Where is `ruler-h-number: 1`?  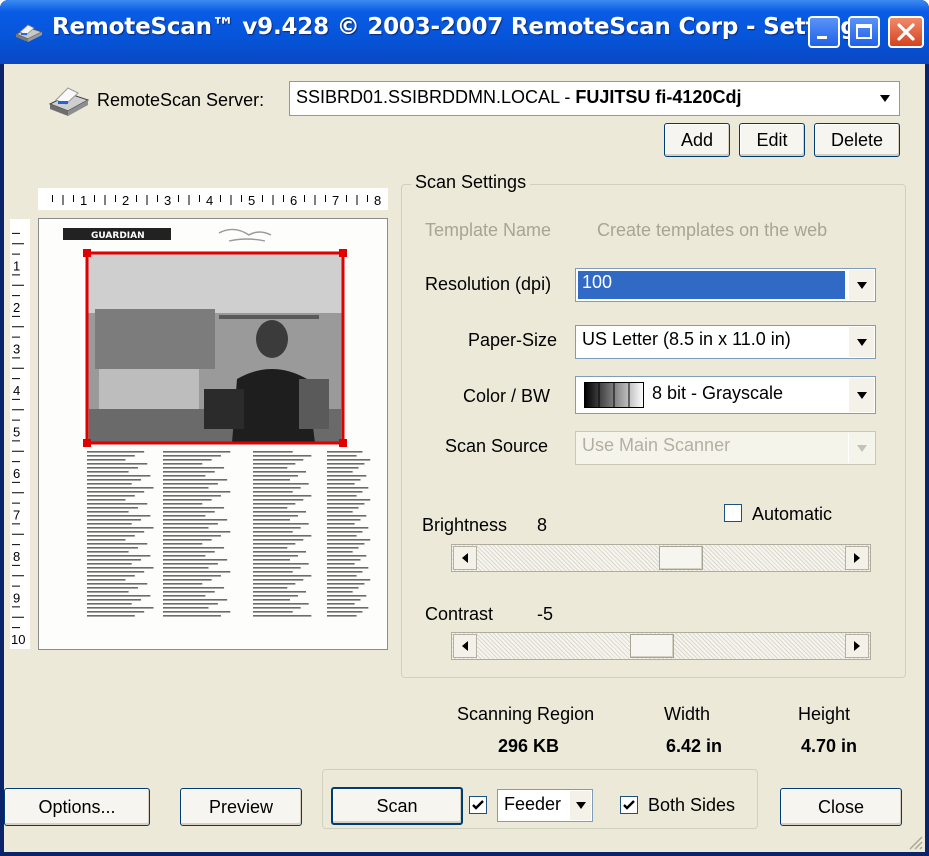
ruler-h-number: 1 is located at coordinates (83, 200).